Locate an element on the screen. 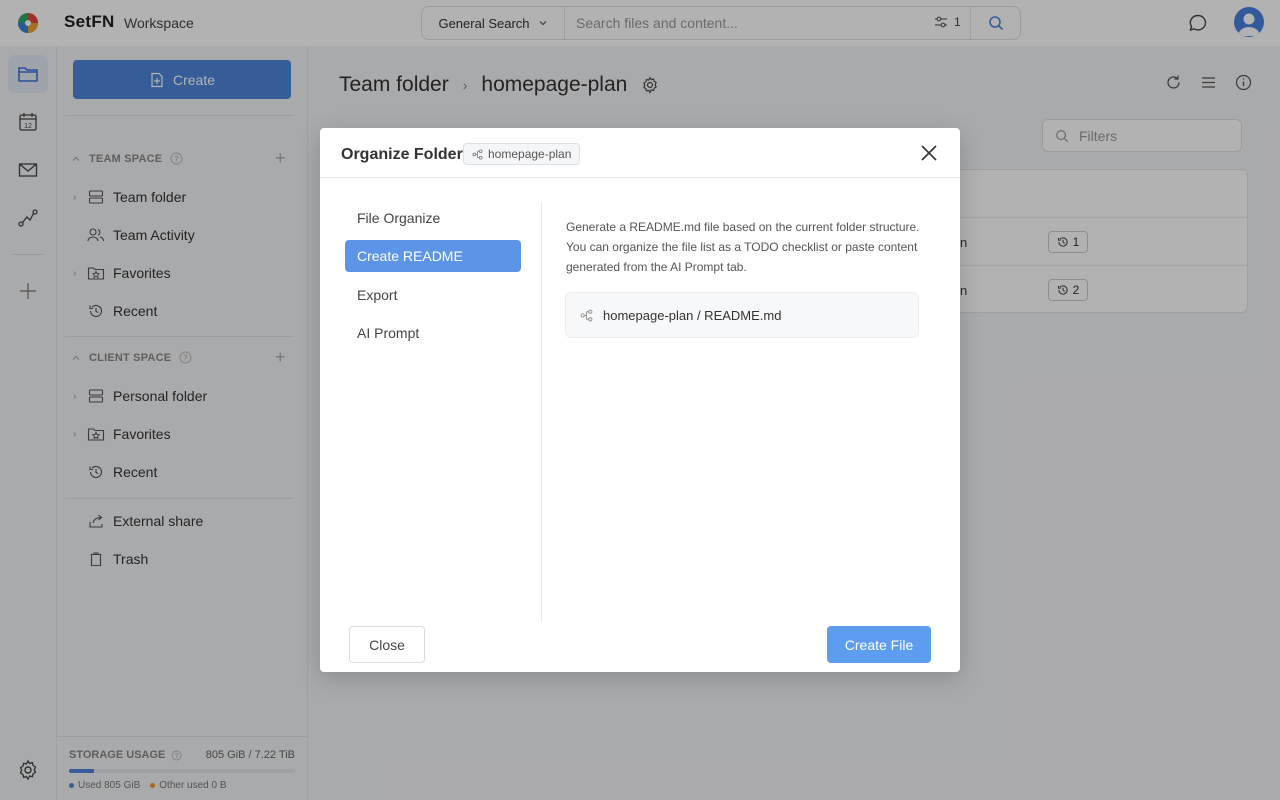  menu-file-organize: File Organize is located at coordinates (433, 218).